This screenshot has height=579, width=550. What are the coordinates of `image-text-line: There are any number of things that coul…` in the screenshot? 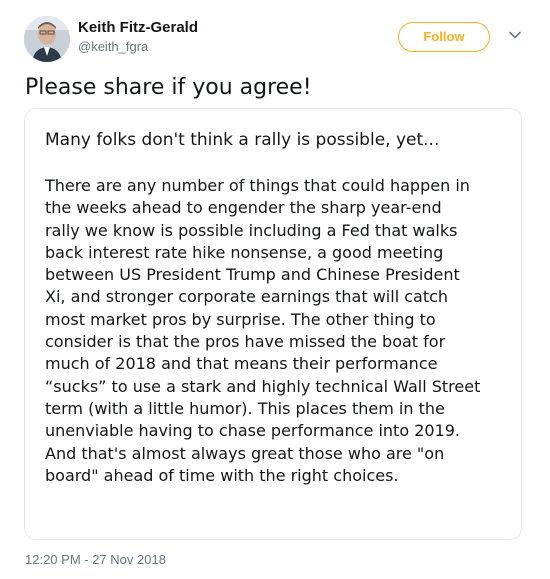 It's located at (257, 185).